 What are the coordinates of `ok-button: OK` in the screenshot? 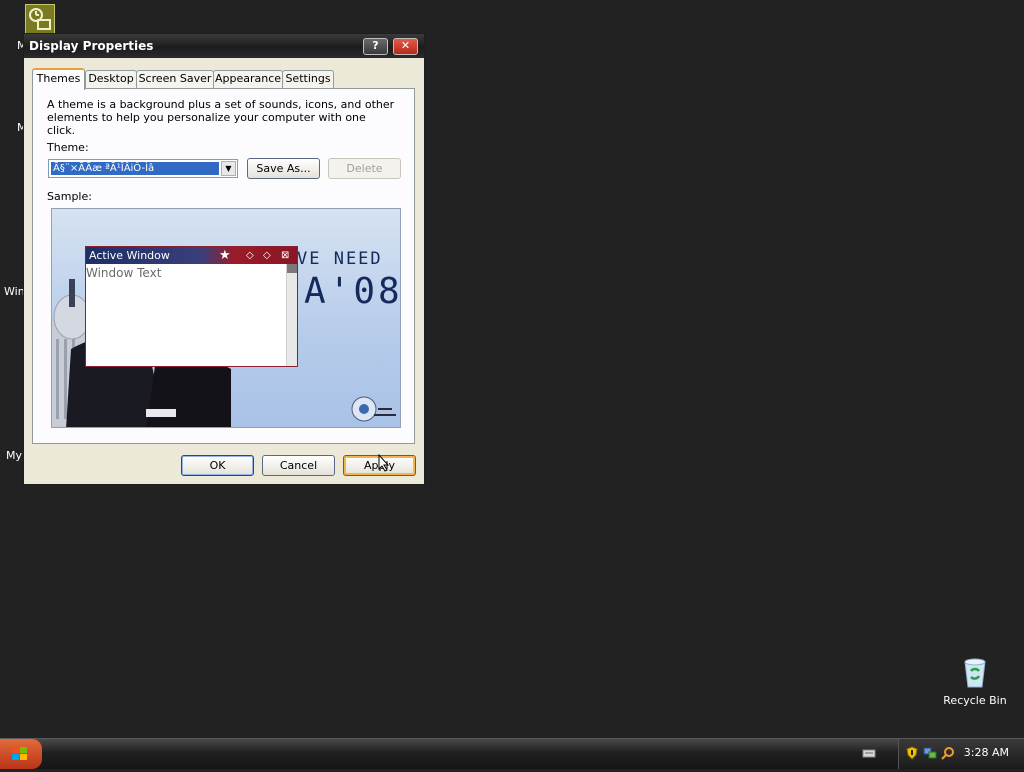 It's located at (217, 465).